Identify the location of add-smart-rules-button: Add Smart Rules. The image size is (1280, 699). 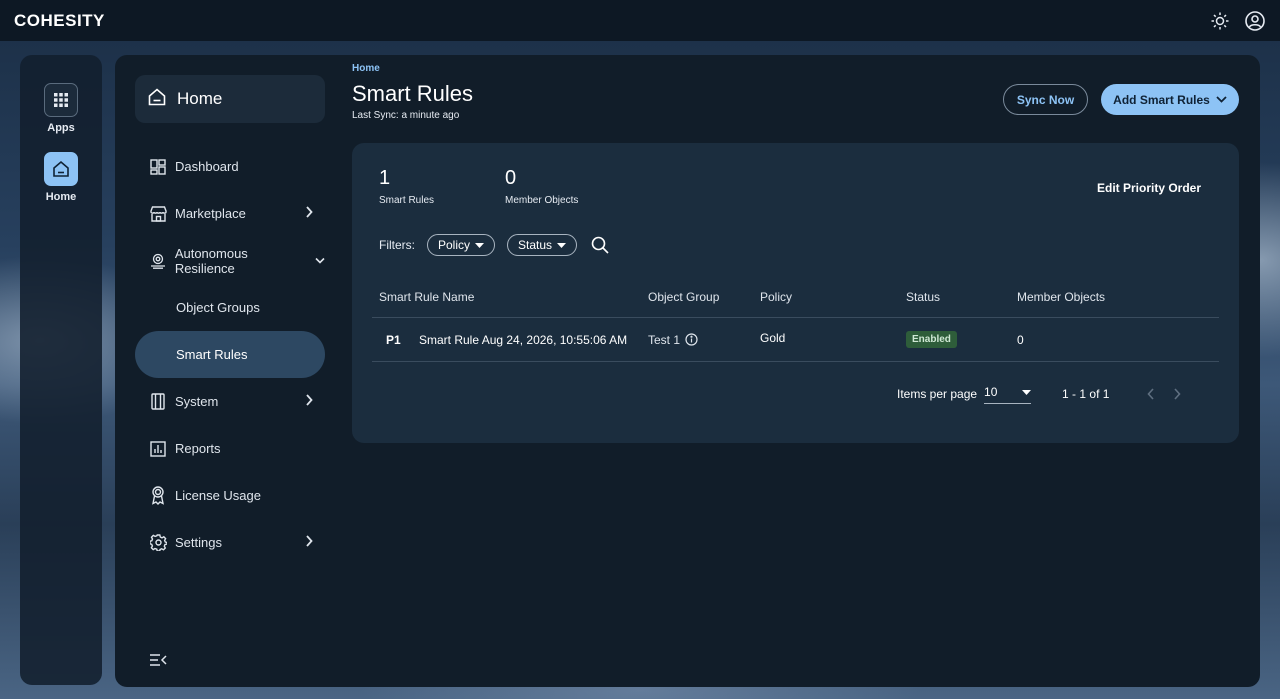
(1170, 99).